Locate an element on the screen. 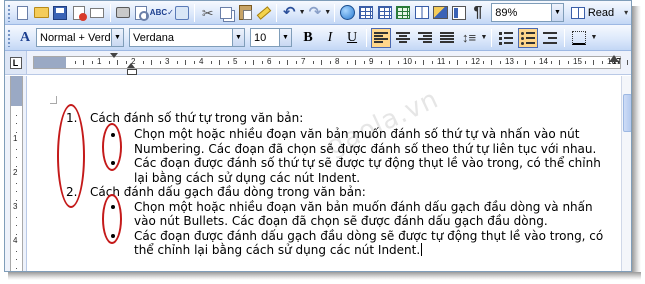 The width and height of the screenshot is (645, 284). style-dropdown-icon: ▼ is located at coordinates (118, 37).